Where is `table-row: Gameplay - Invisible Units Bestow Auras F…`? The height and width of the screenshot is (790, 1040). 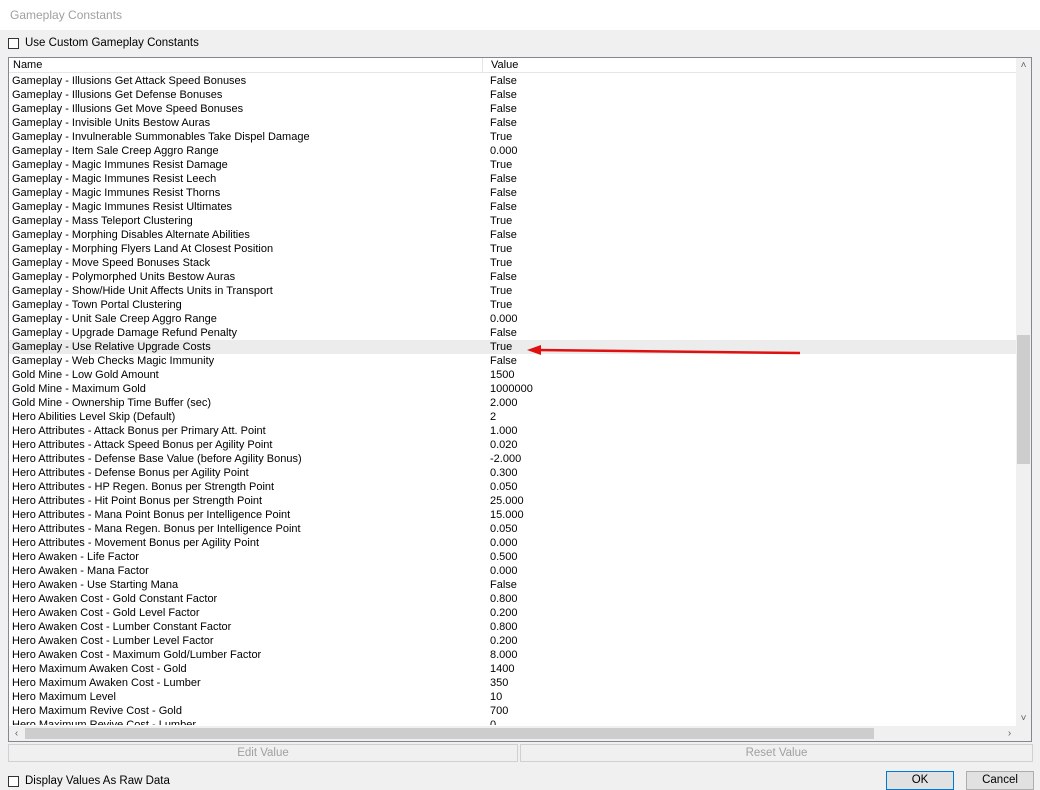
table-row: Gameplay - Invisible Units Bestow Auras F… is located at coordinates (513, 123).